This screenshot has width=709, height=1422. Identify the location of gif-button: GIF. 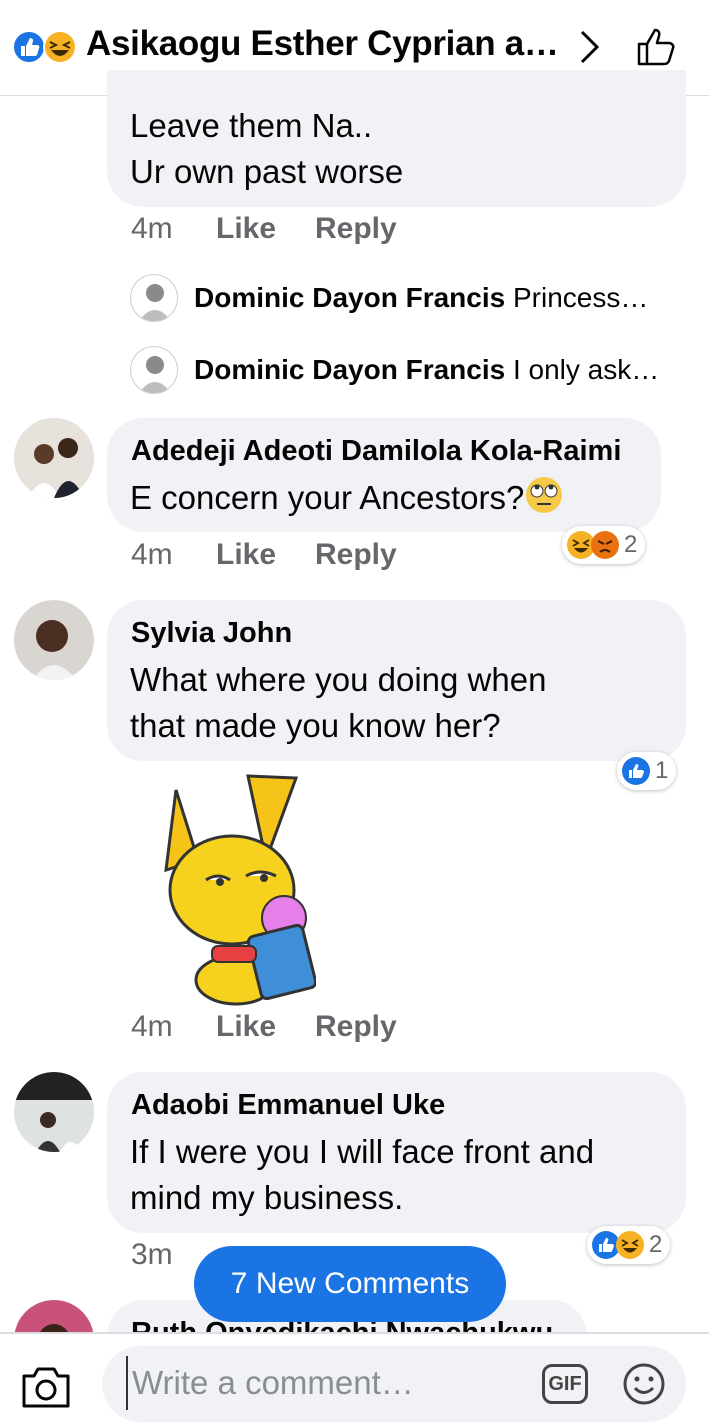
(565, 1384).